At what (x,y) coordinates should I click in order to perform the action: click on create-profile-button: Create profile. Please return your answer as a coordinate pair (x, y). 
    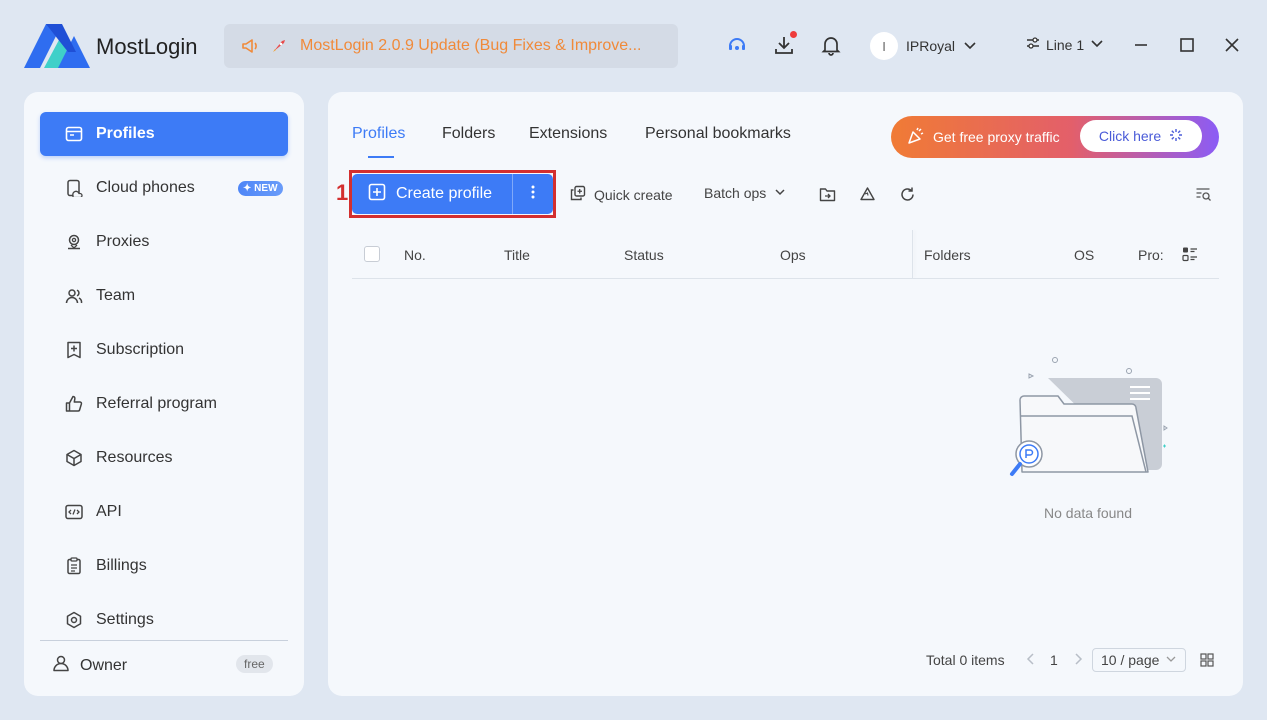
    Looking at the image, I should click on (432, 194).